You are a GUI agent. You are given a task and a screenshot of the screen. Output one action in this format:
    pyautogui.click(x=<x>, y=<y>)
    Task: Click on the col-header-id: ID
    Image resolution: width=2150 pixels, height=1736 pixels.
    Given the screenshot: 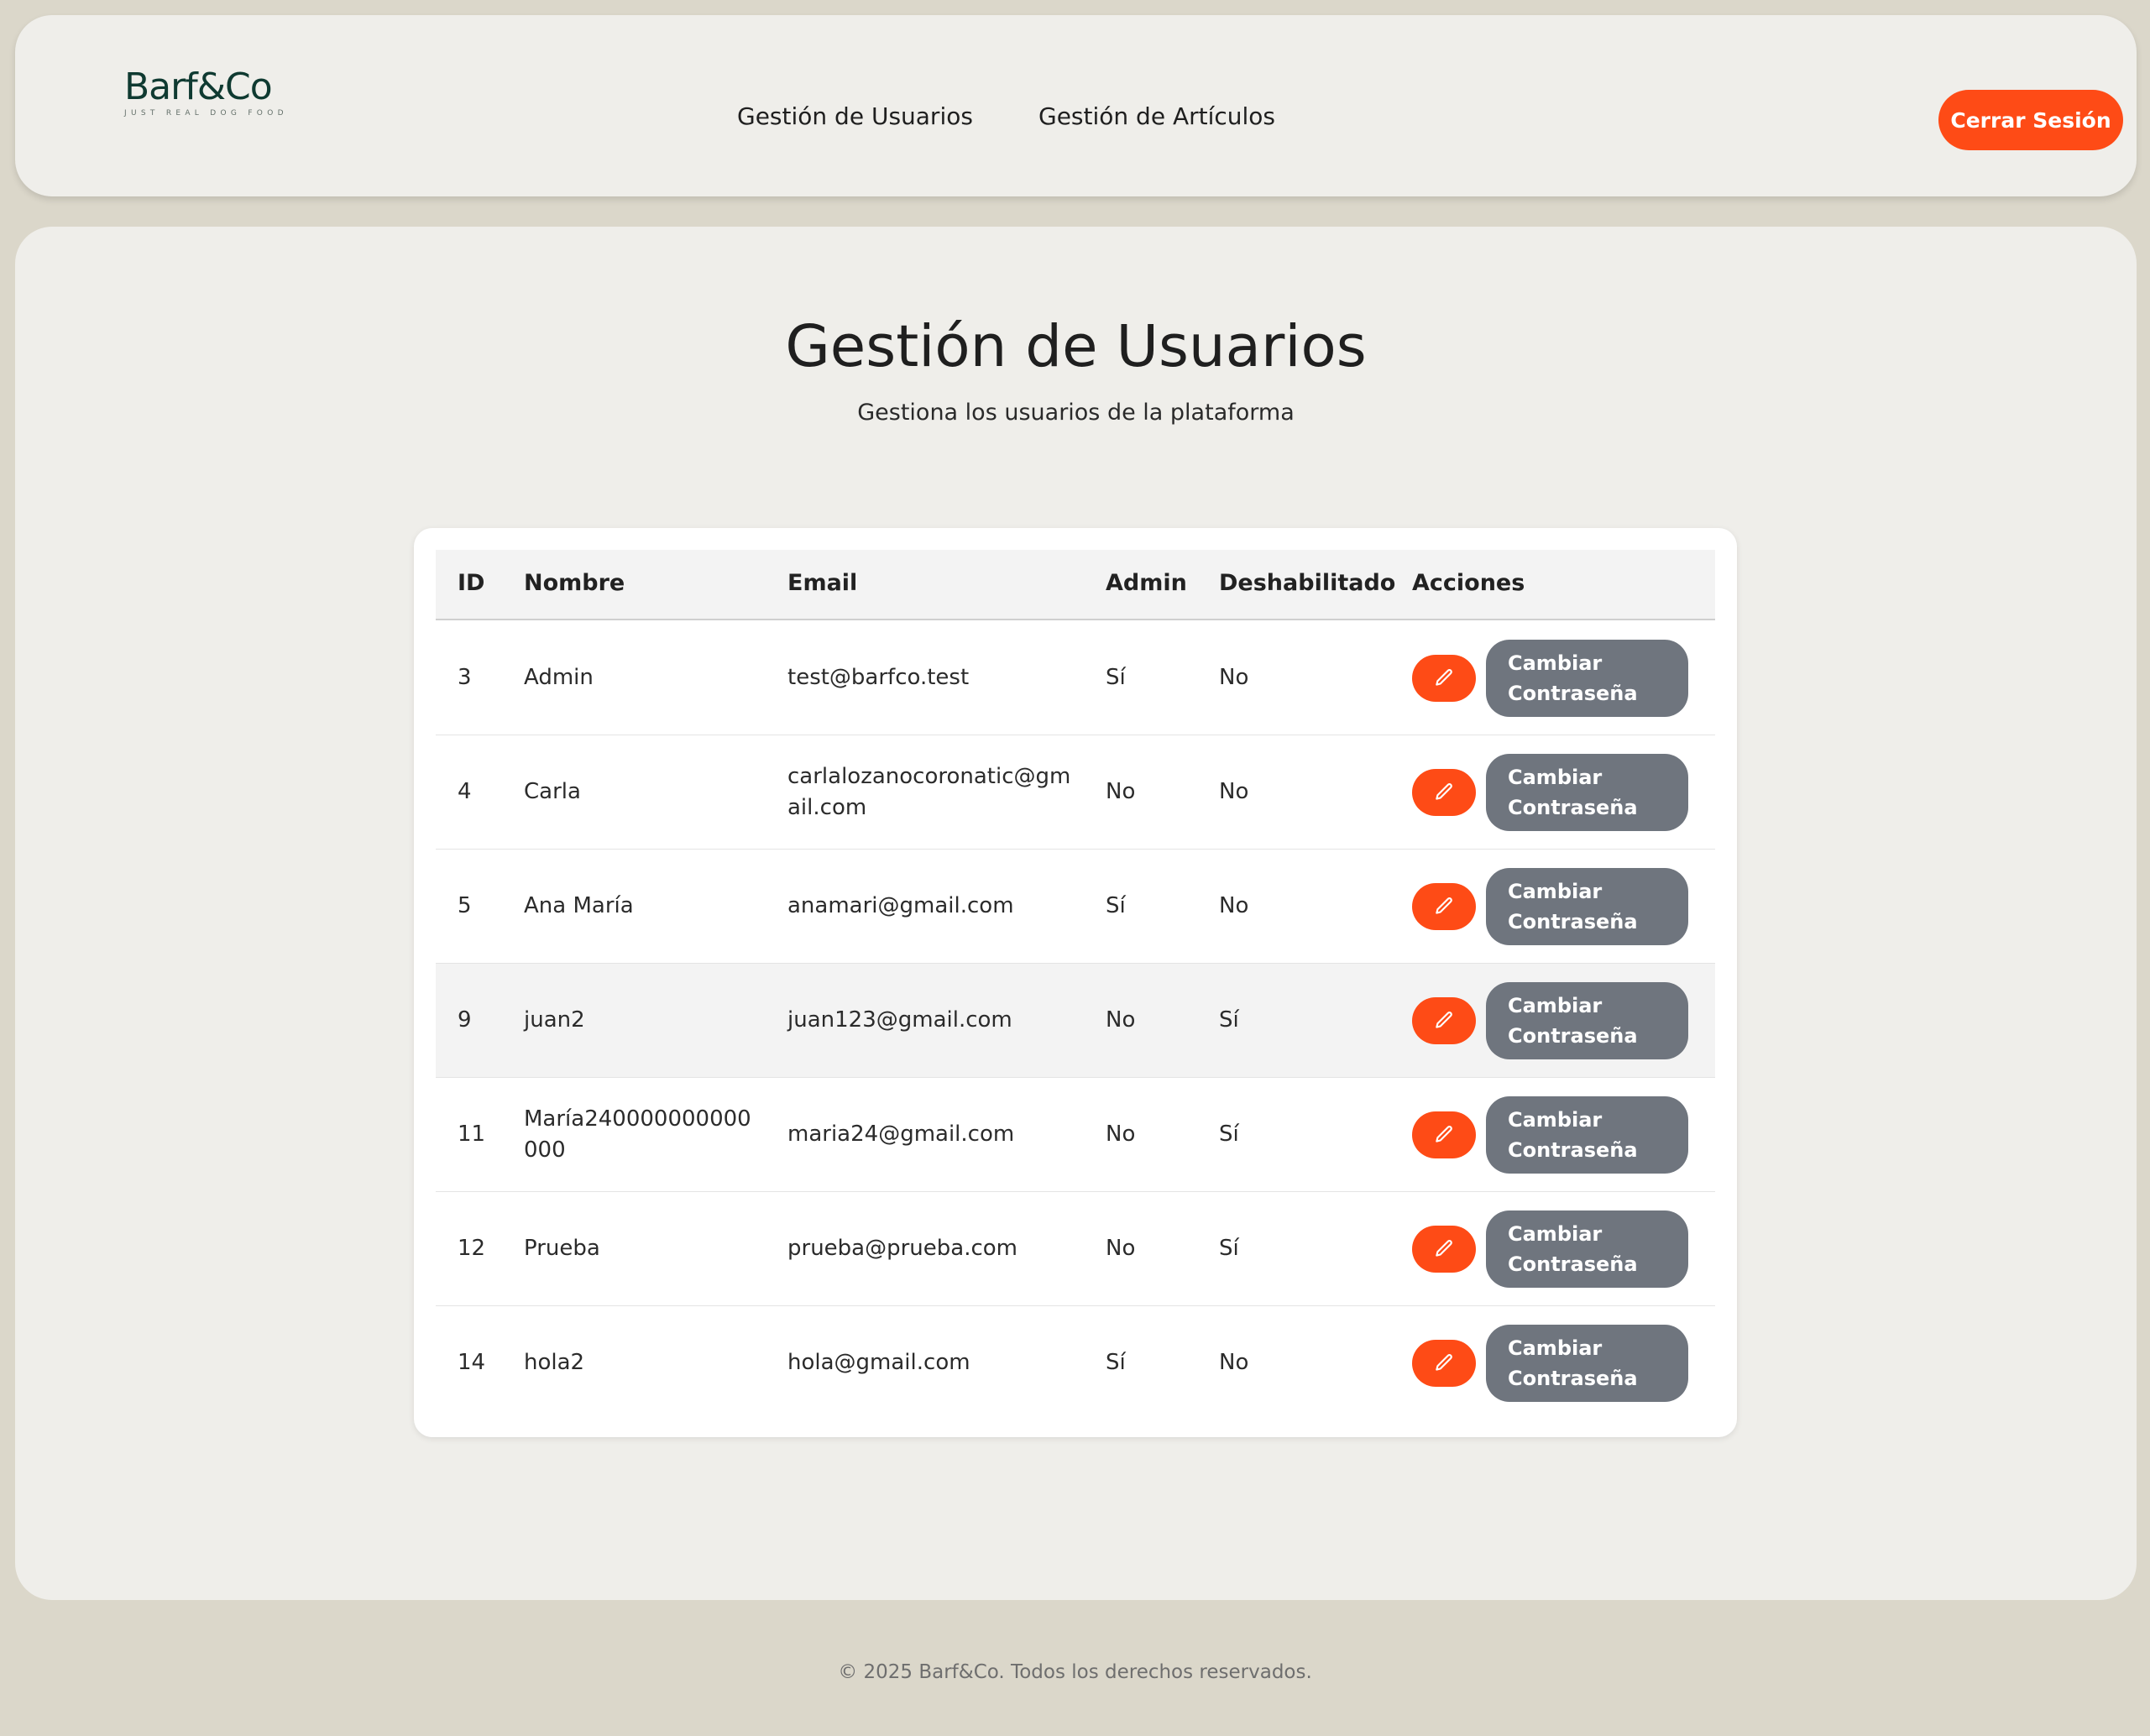 What is the action you would take?
    pyautogui.click(x=471, y=583)
    